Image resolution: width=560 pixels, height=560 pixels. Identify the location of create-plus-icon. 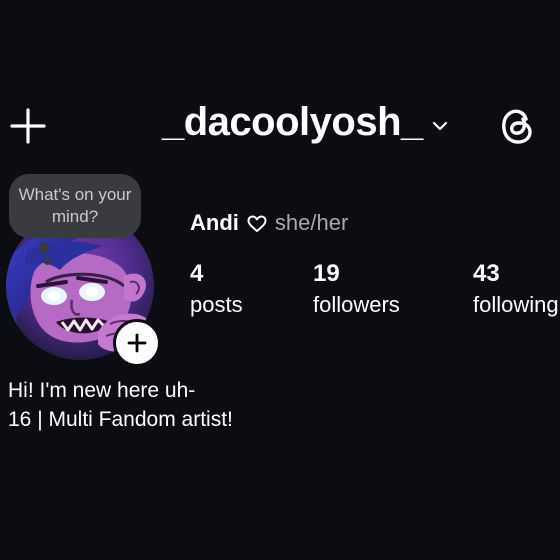
(28, 126).